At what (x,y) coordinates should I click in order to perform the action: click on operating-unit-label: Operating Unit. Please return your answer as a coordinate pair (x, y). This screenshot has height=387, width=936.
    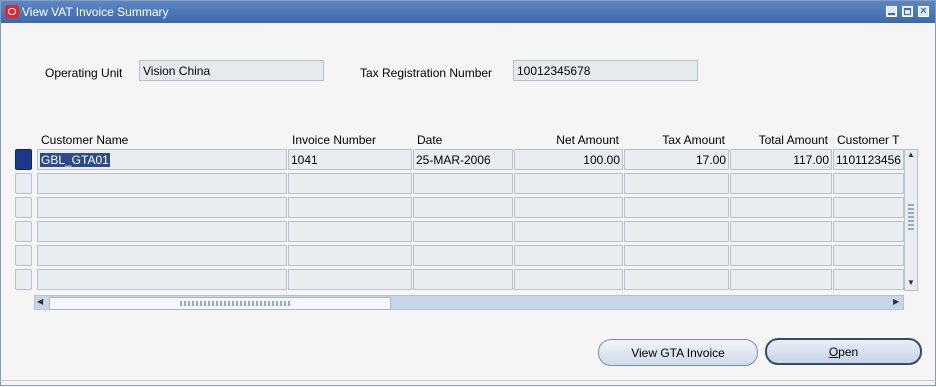
    Looking at the image, I should click on (84, 73).